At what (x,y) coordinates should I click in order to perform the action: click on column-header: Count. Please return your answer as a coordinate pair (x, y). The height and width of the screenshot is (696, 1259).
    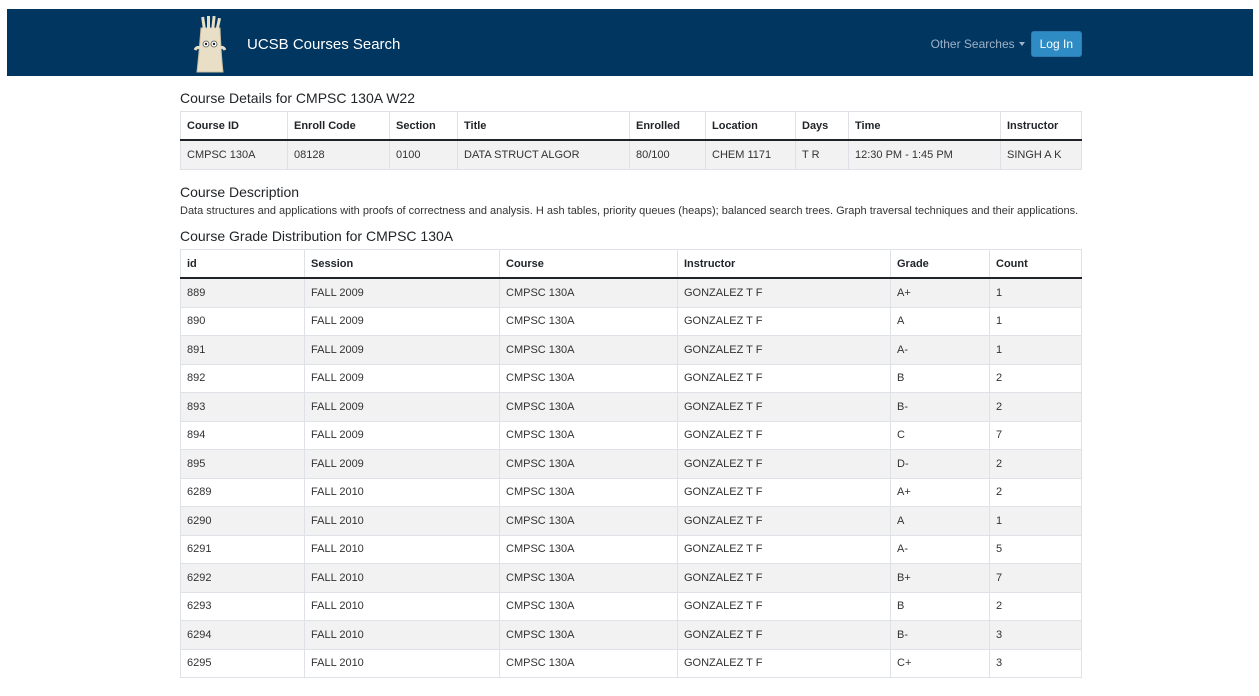
    Looking at the image, I should click on (1035, 264).